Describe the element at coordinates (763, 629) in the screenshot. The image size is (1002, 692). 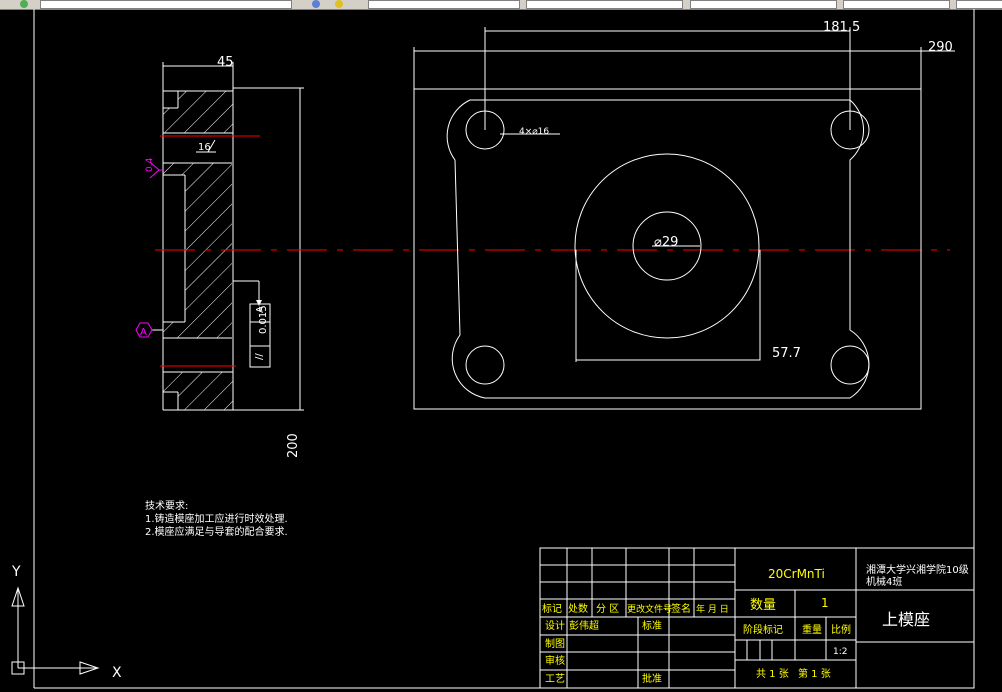
I see `stage-mark-label: 阶段标记` at that location.